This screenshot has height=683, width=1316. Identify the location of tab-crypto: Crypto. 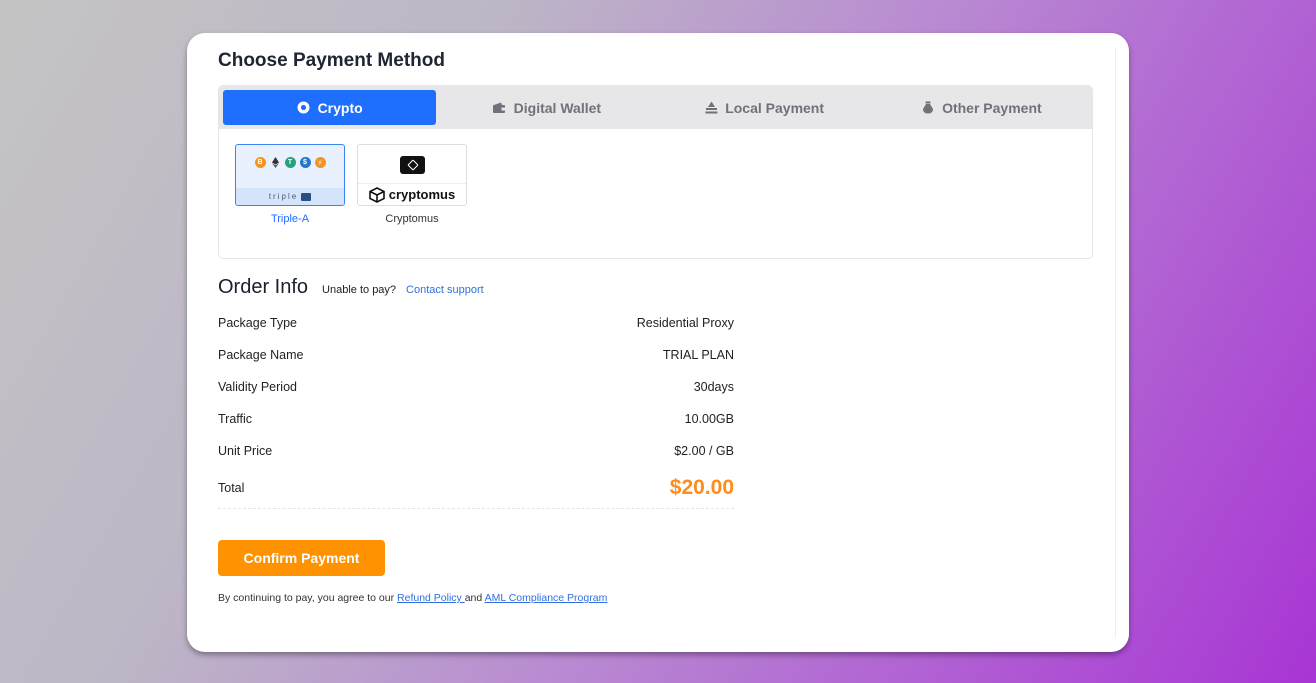
(330, 107).